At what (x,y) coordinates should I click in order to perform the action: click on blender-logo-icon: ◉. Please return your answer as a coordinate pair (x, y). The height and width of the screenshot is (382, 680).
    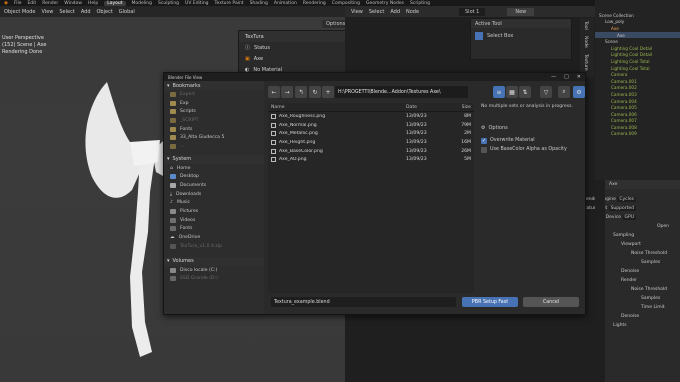
    Looking at the image, I should click on (6, 3).